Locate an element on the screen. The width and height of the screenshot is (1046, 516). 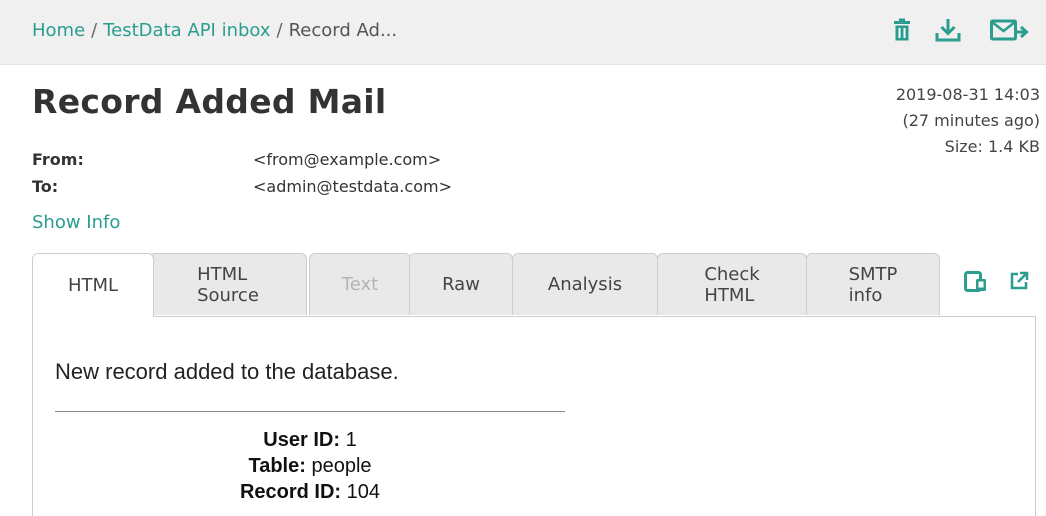
tab-html: HTML is located at coordinates (93, 285).